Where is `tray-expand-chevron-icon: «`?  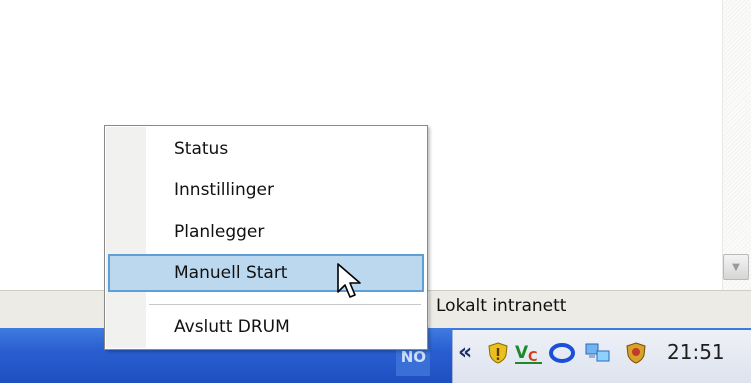
tray-expand-chevron-icon: « is located at coordinates (465, 352).